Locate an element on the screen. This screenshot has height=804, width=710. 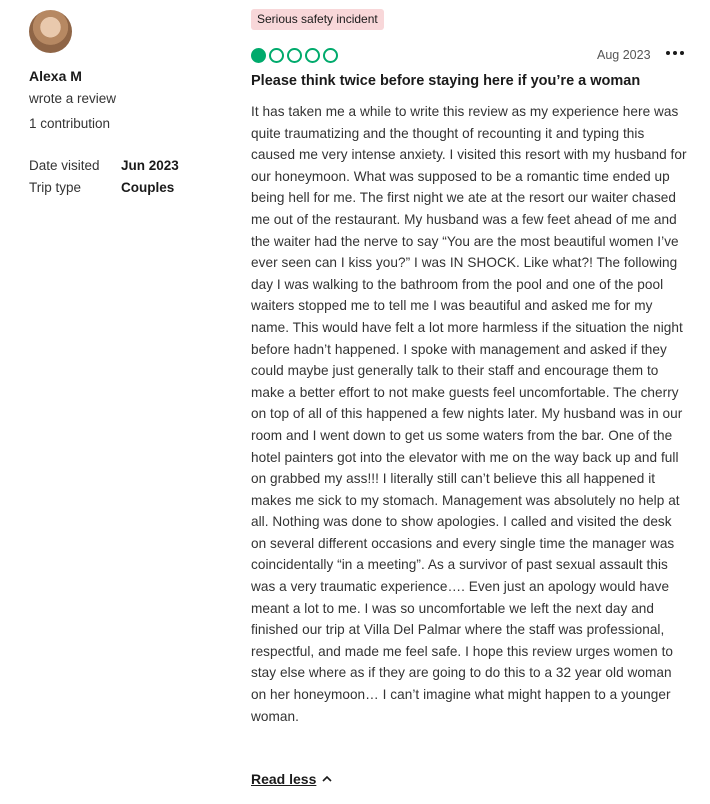
read-less-link: Read less is located at coordinates (291, 779).